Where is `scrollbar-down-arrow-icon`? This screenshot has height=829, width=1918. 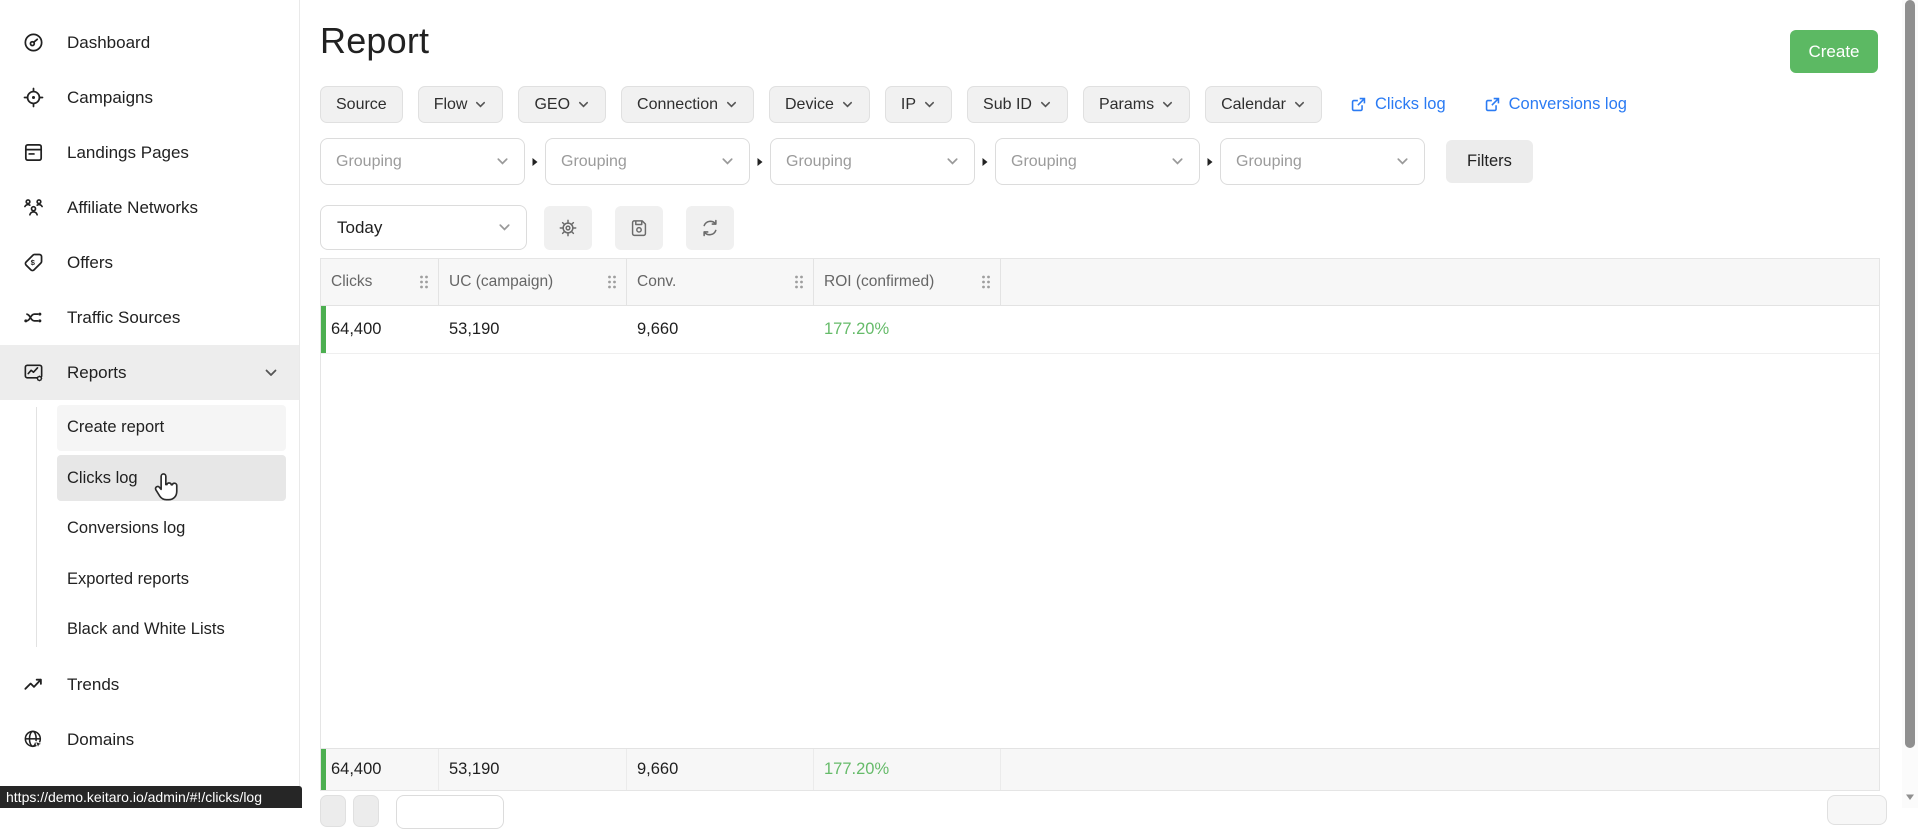 scrollbar-down-arrow-icon is located at coordinates (1910, 797).